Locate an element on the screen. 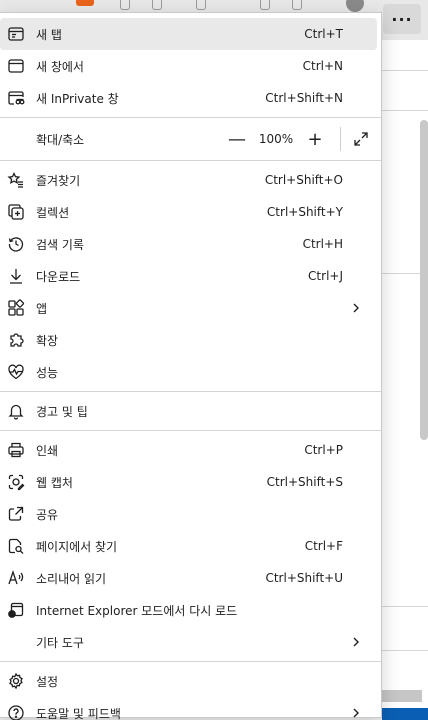 The width and height of the screenshot is (428, 720). heartbeat-icon is located at coordinates (16, 372).